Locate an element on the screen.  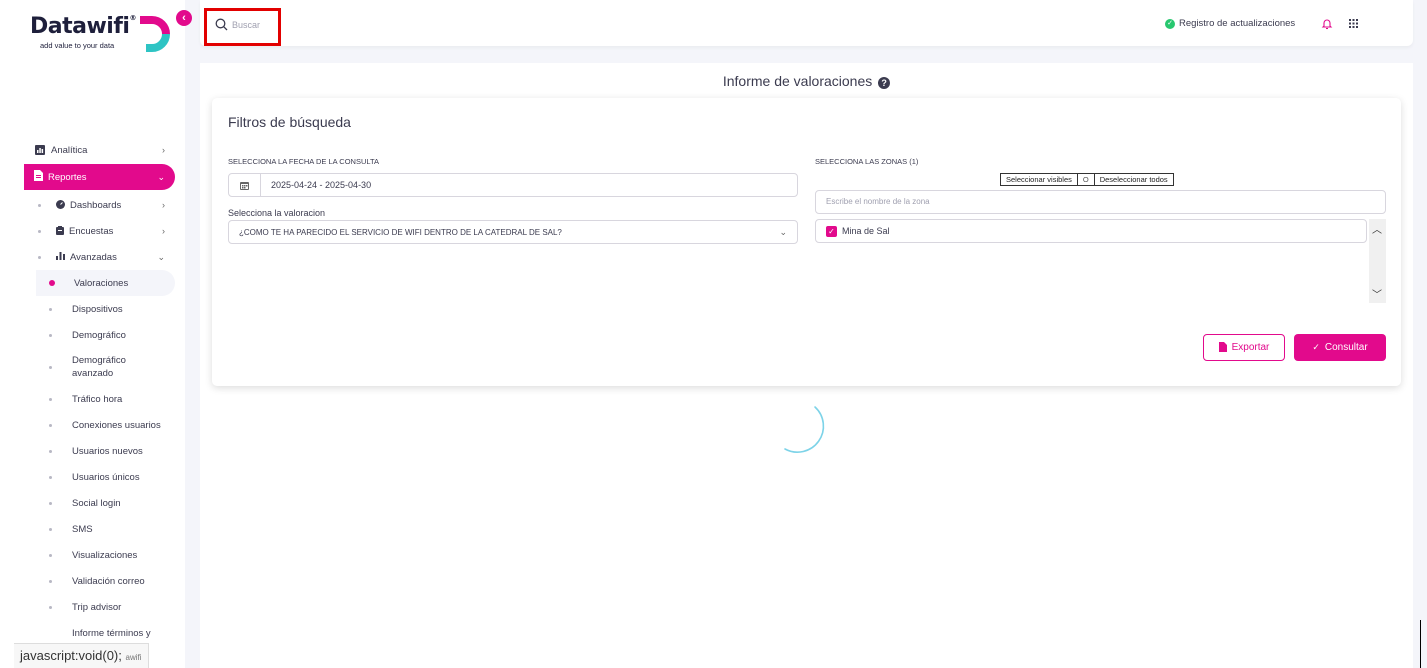
sidebar-item-social-login: Social login is located at coordinates (92, 503).